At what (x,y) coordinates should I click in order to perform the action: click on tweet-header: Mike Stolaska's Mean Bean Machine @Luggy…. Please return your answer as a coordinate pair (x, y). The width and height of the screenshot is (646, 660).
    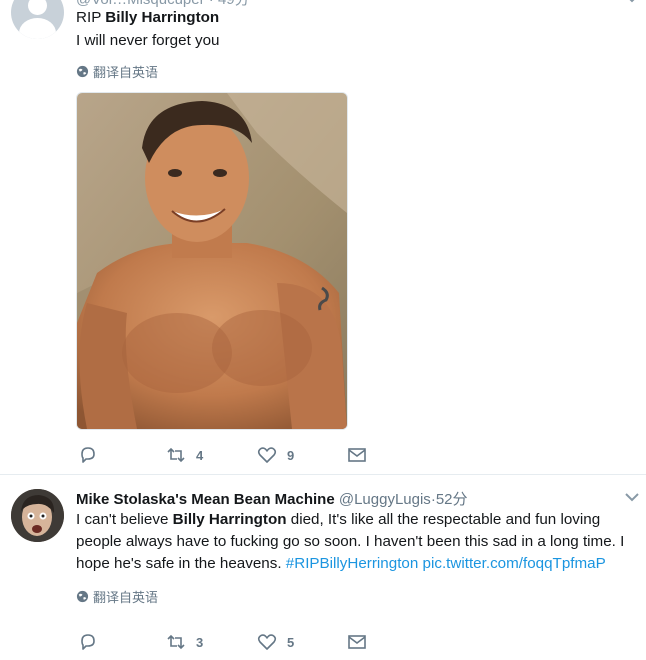
    Looking at the image, I should click on (272, 498).